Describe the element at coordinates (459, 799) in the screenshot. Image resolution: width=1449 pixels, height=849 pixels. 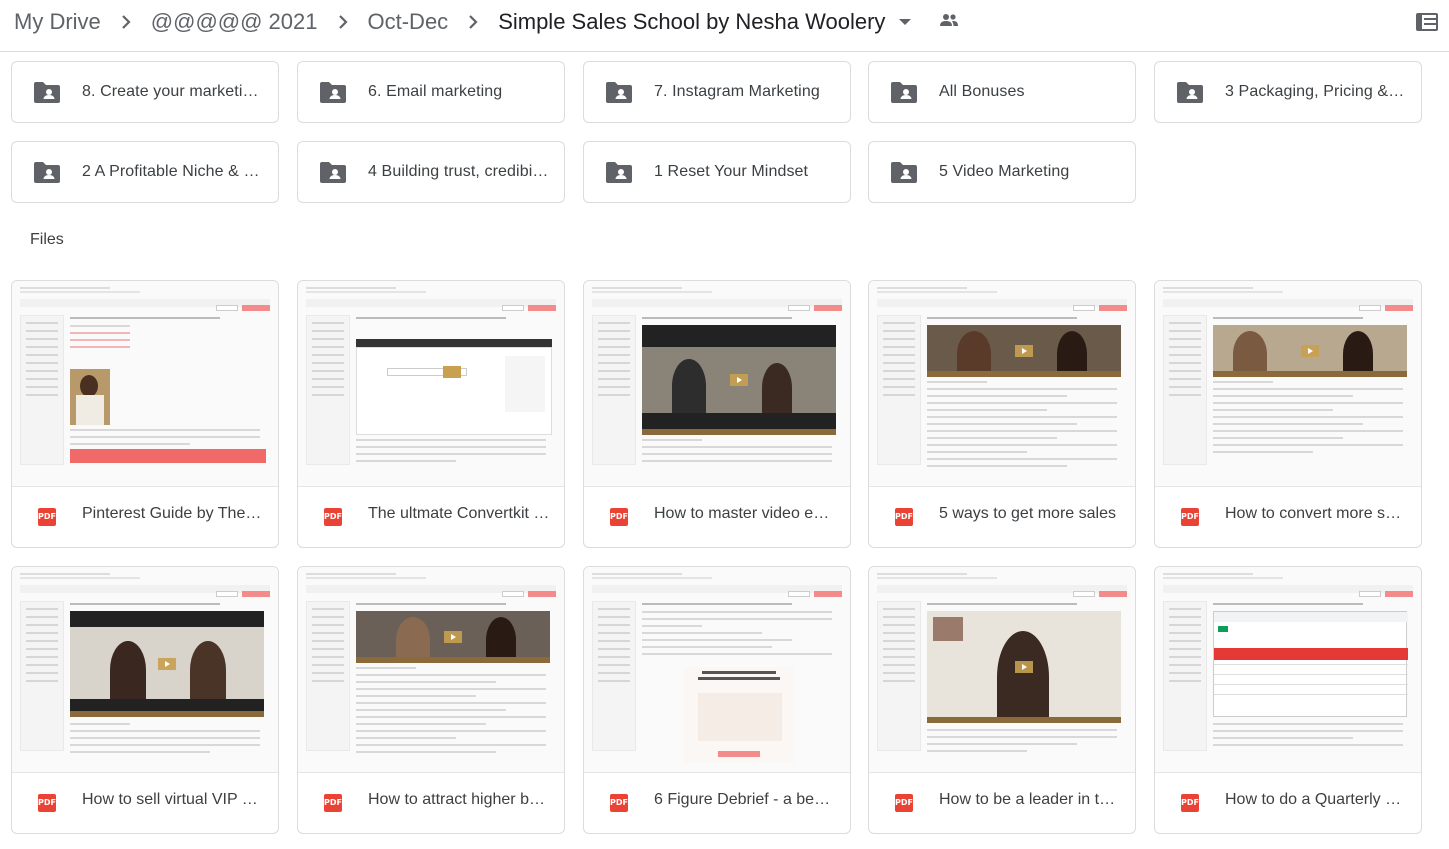
I see `file-name: How to attract higher budget clients` at that location.